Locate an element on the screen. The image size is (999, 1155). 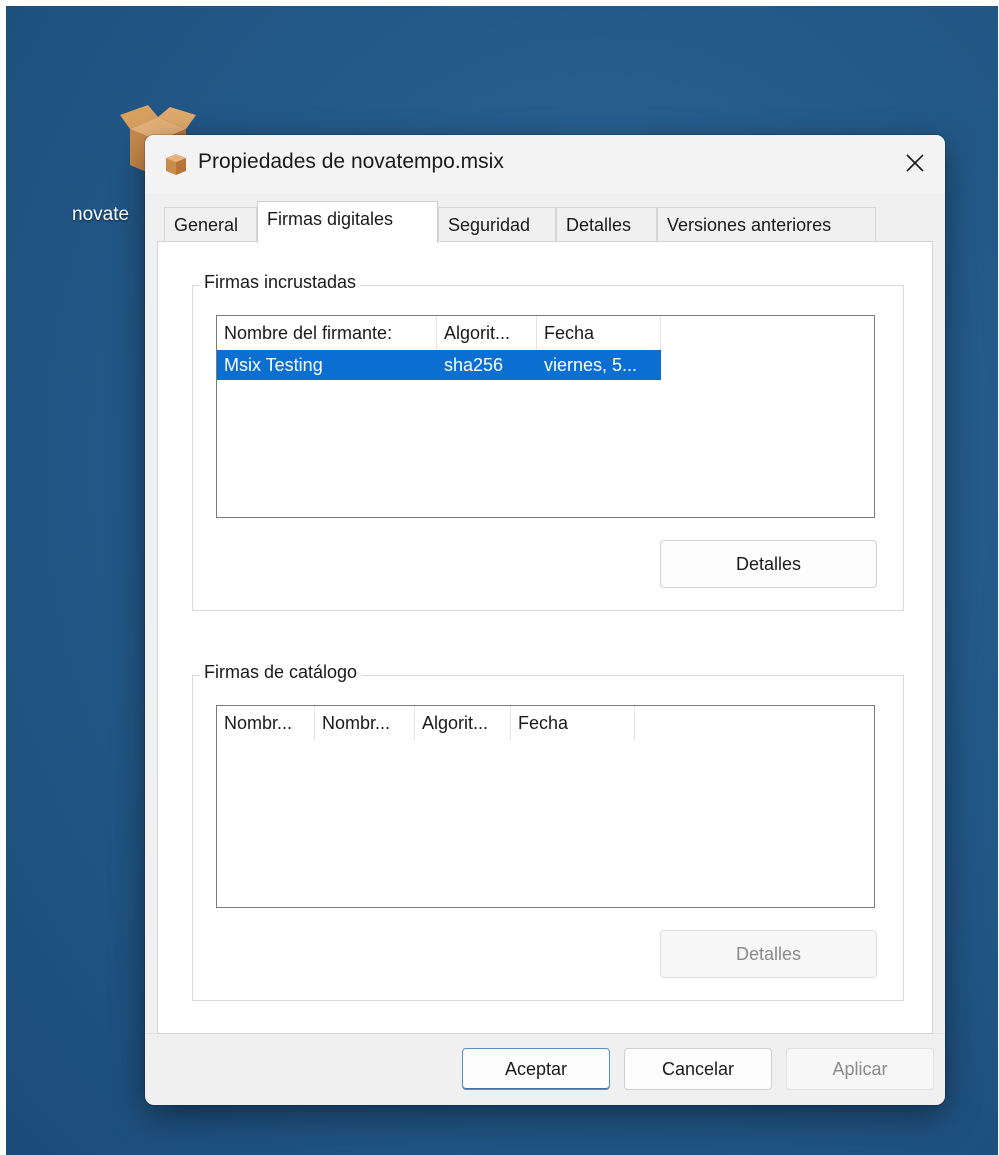
row-signer: Msix Testing is located at coordinates (273, 365).